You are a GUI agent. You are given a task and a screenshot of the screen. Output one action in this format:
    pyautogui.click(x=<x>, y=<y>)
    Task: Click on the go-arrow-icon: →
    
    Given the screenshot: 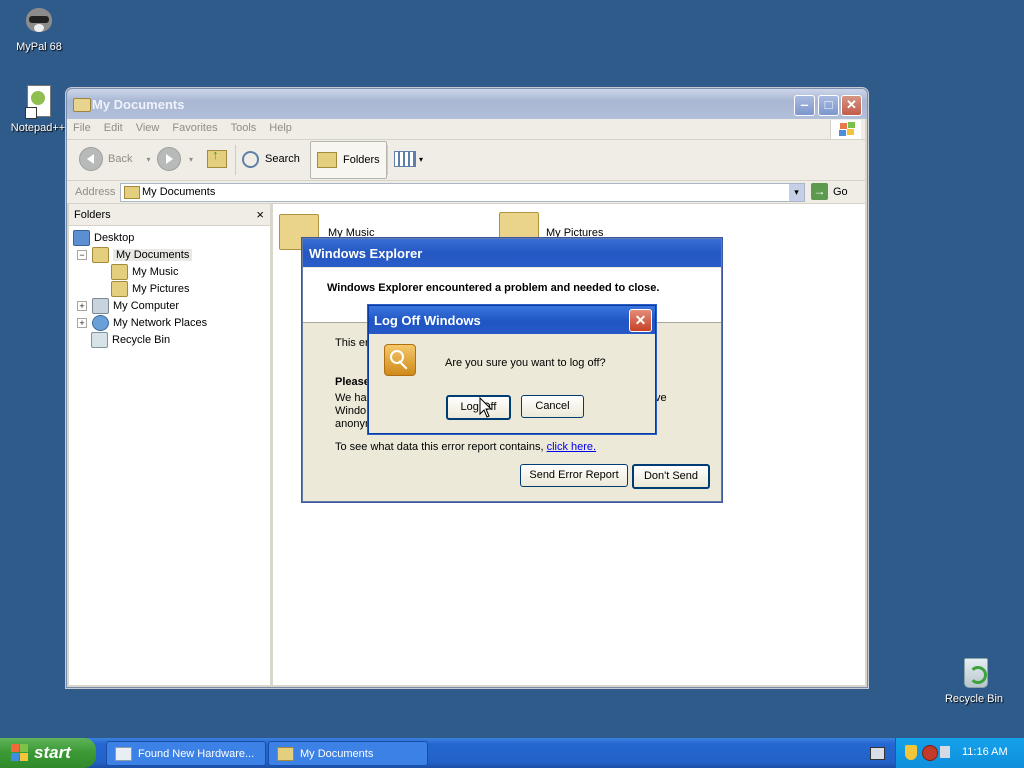 What is the action you would take?
    pyautogui.click(x=819, y=191)
    